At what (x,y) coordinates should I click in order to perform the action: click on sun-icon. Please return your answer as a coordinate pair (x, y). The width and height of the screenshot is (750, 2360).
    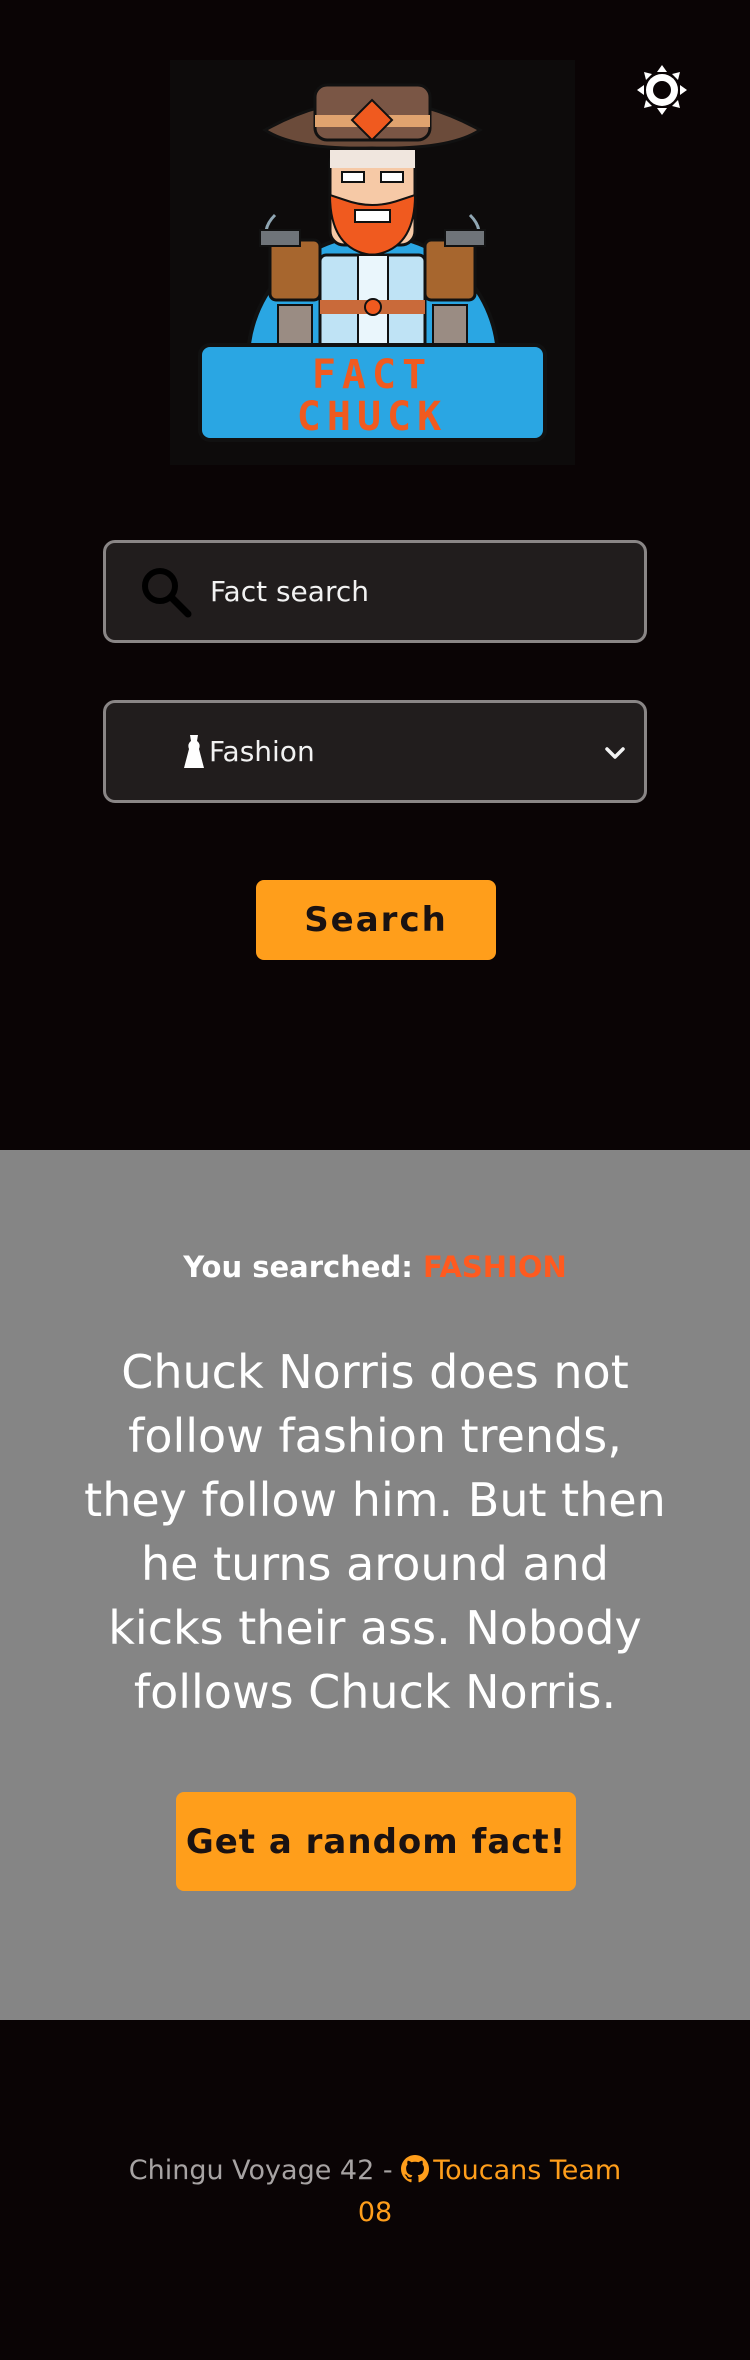
    Looking at the image, I should click on (662, 90).